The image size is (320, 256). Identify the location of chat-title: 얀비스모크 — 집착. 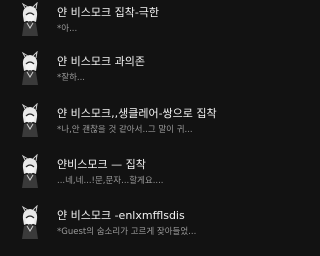
(101, 164).